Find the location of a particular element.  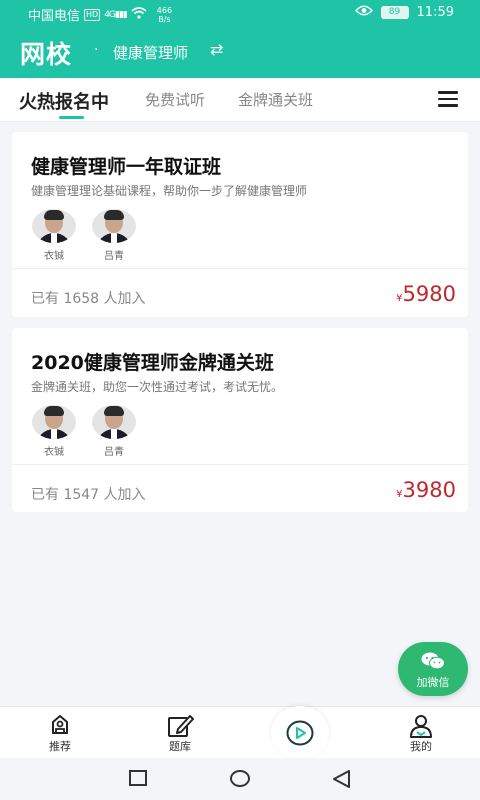

course-title: 2020健康管理师金牌通关班 is located at coordinates (152, 363).